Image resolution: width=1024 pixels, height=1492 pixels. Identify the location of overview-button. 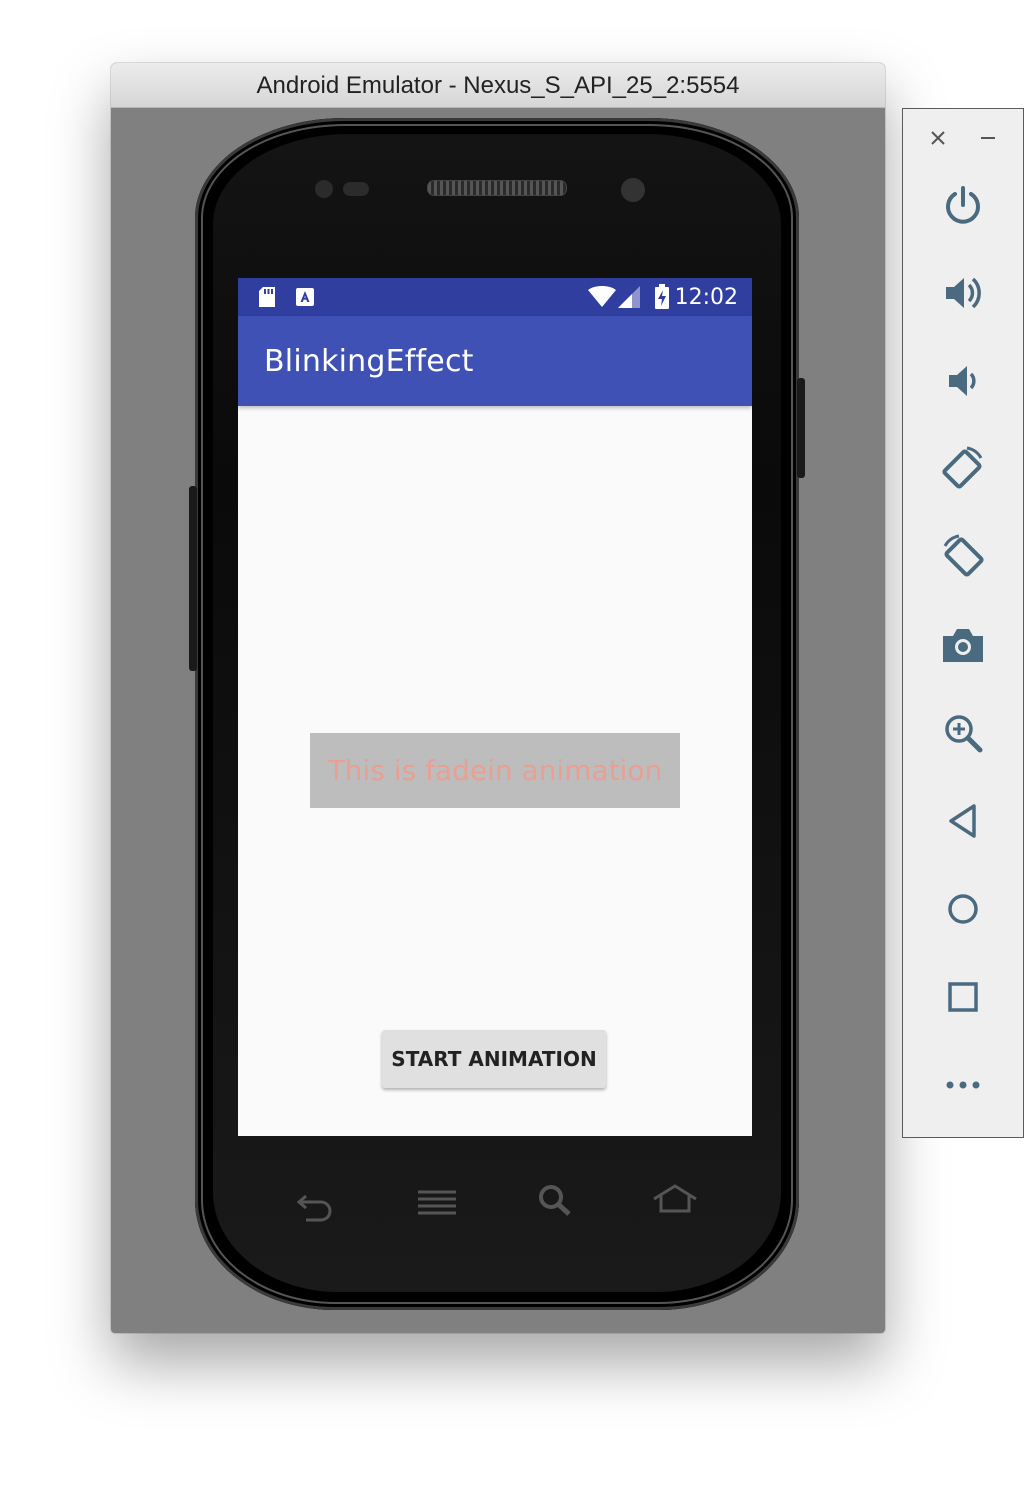
(963, 997).